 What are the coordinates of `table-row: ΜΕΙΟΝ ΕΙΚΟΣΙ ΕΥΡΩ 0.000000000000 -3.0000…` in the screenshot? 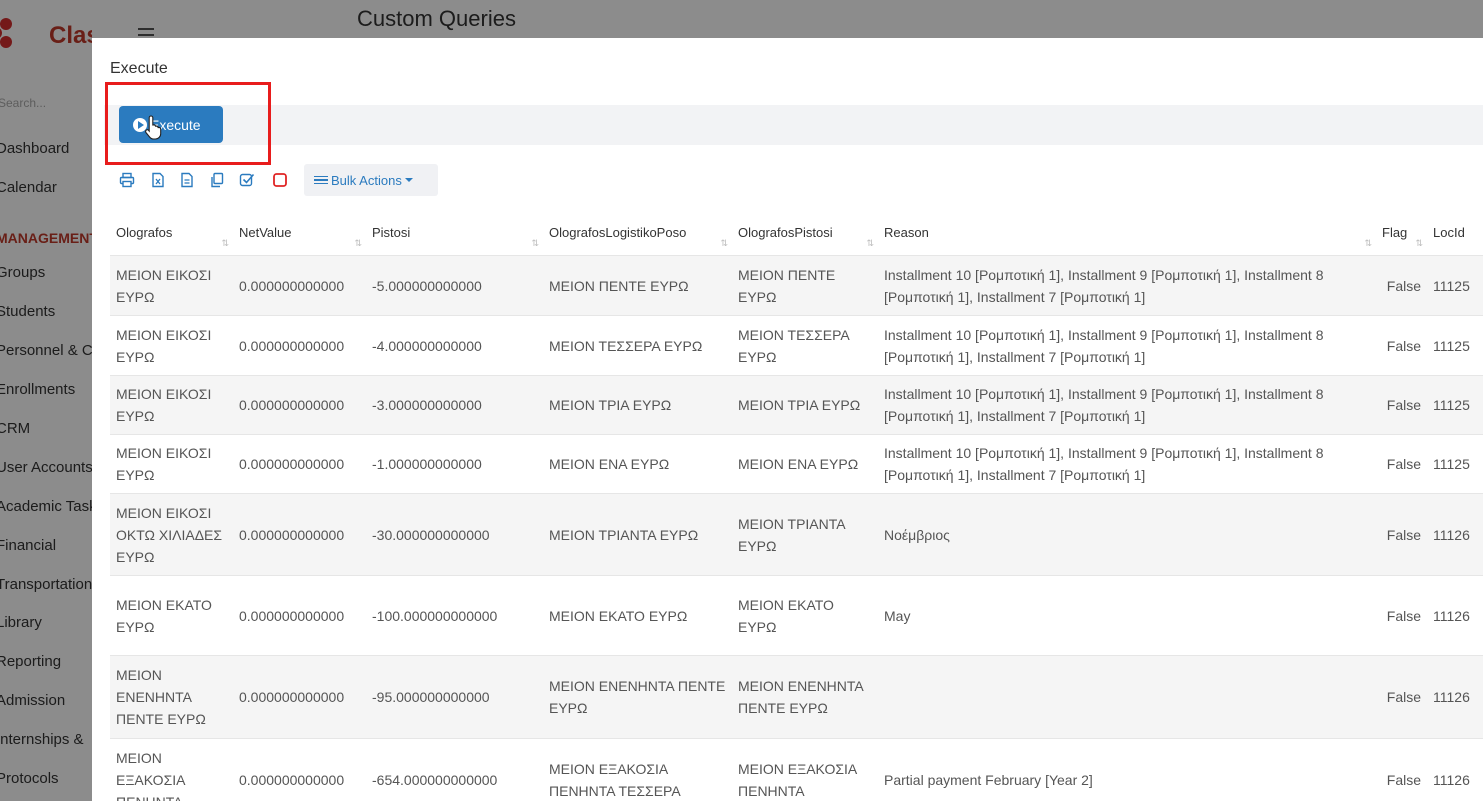 It's located at (796, 405).